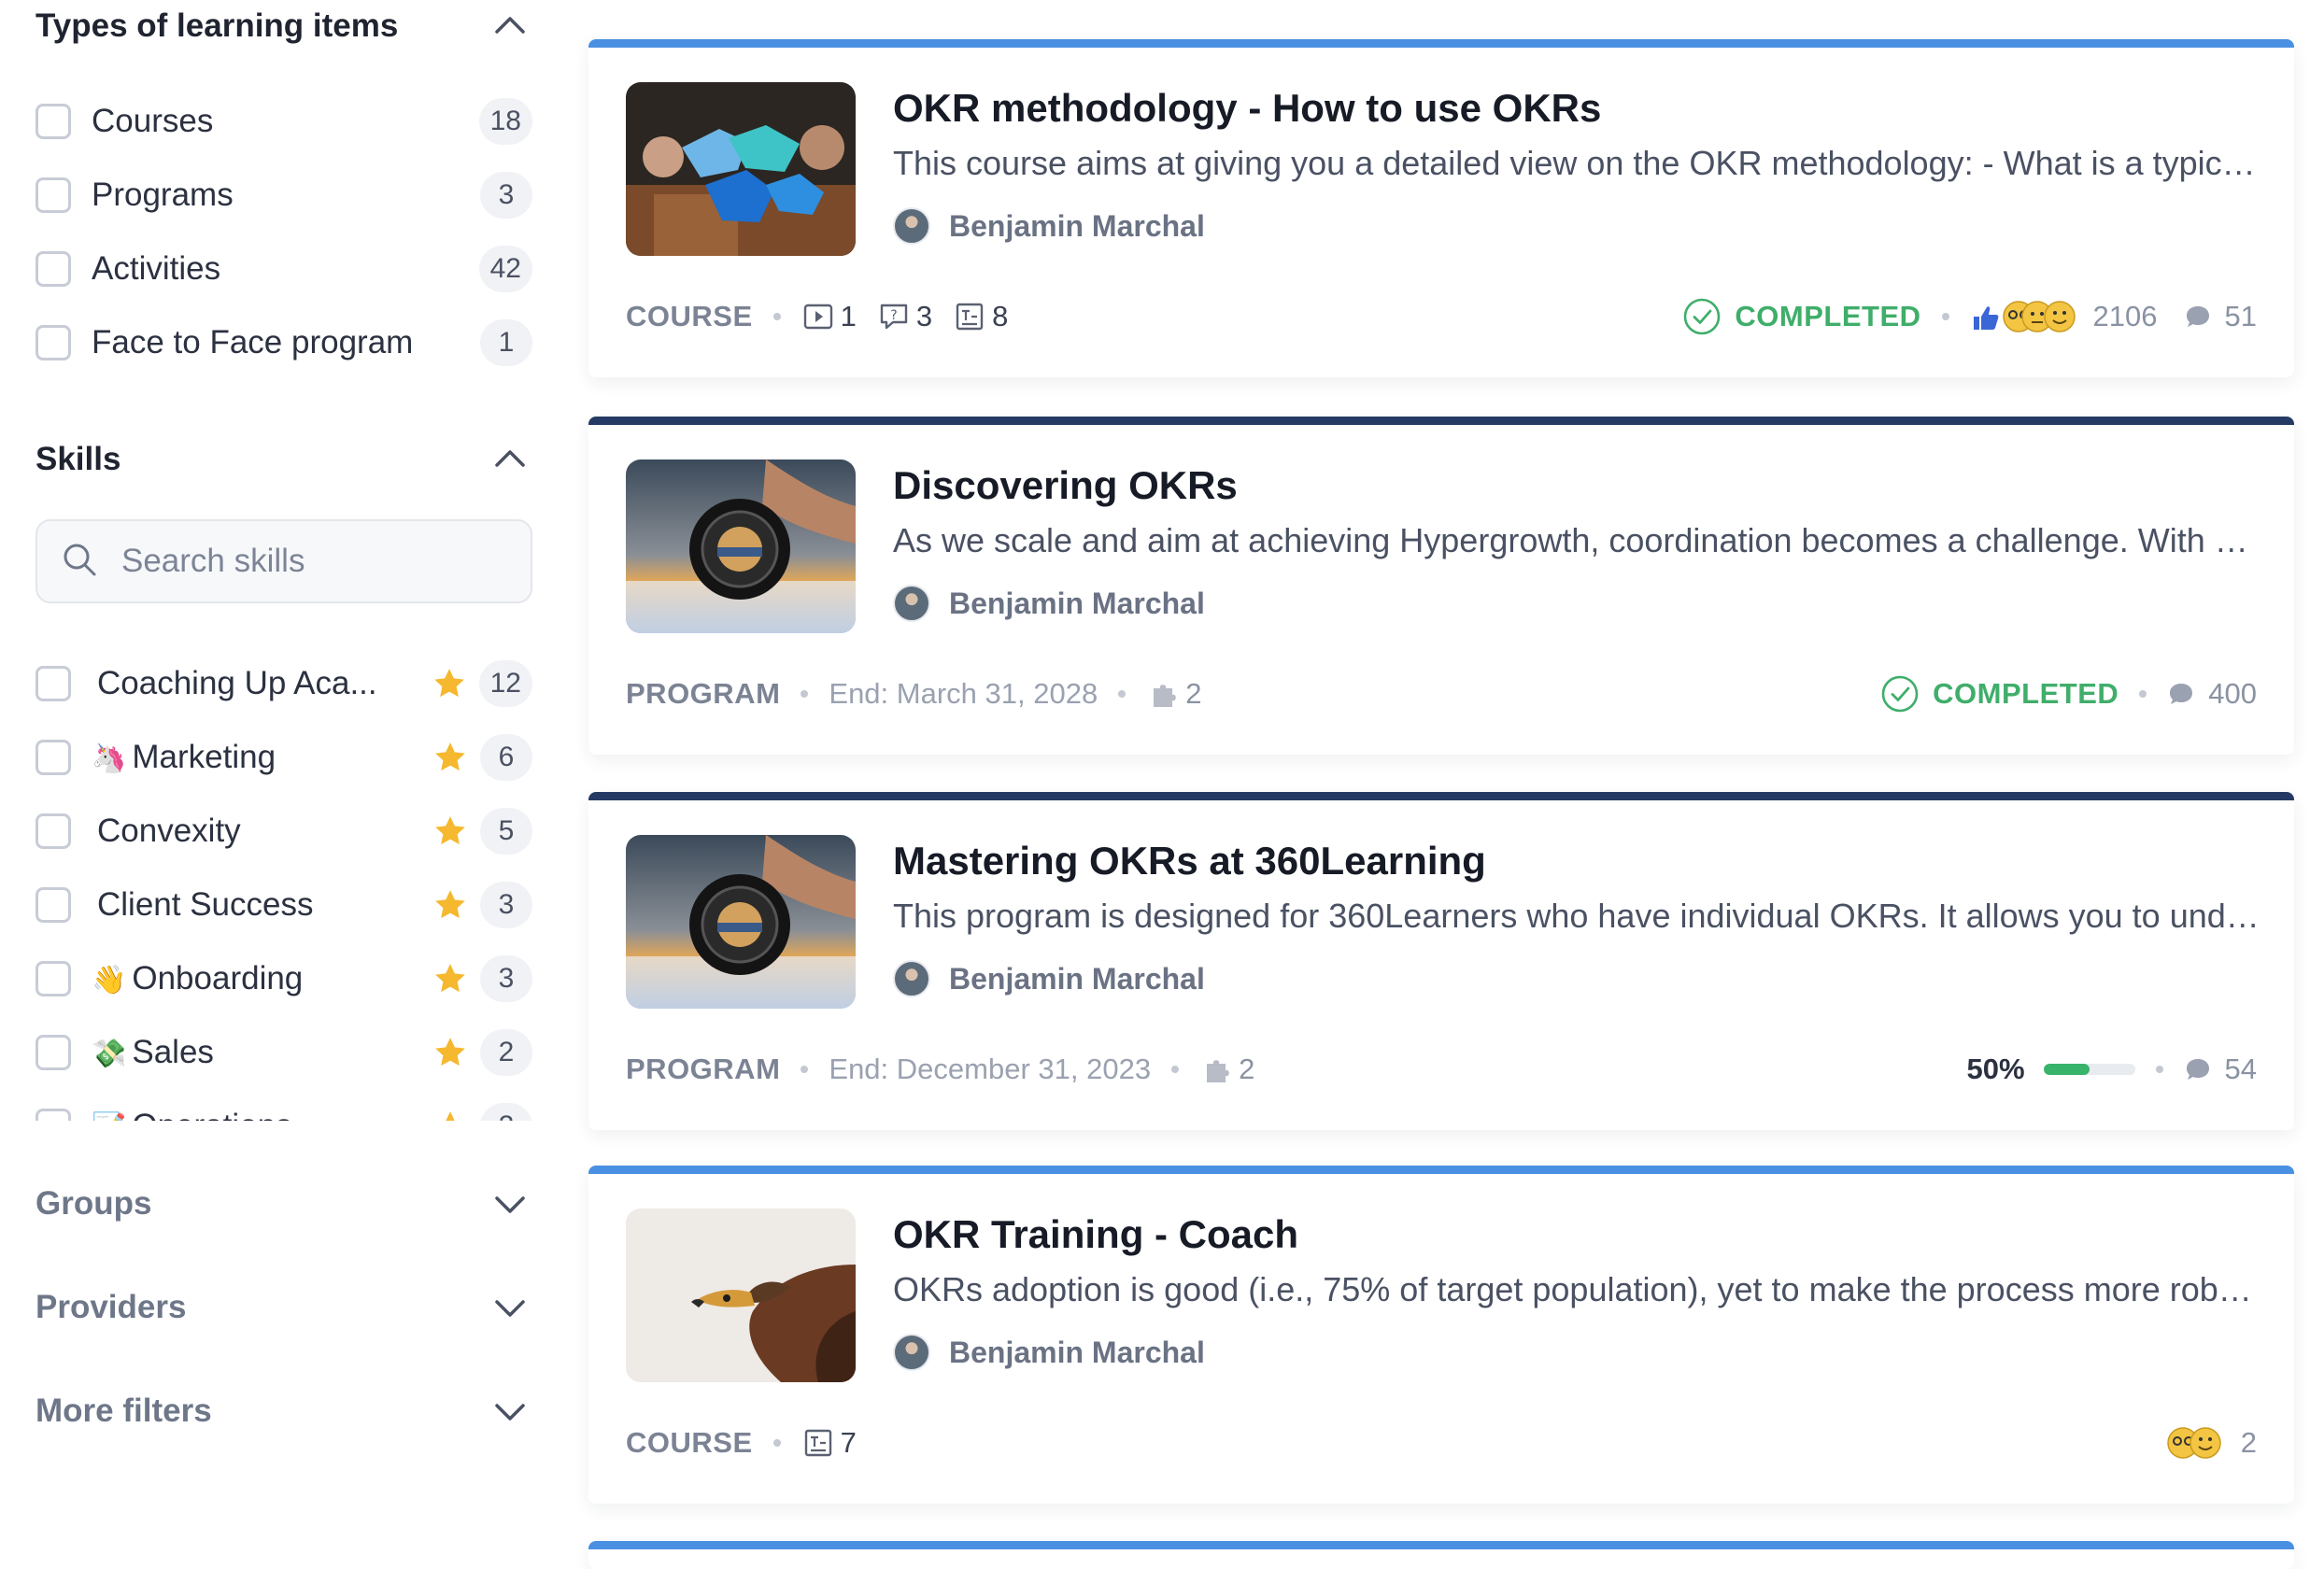 This screenshot has height=1569, width=2324. Describe the element at coordinates (1189, 861) in the screenshot. I see `card-title: Mastering OKRs at 360Learning` at that location.